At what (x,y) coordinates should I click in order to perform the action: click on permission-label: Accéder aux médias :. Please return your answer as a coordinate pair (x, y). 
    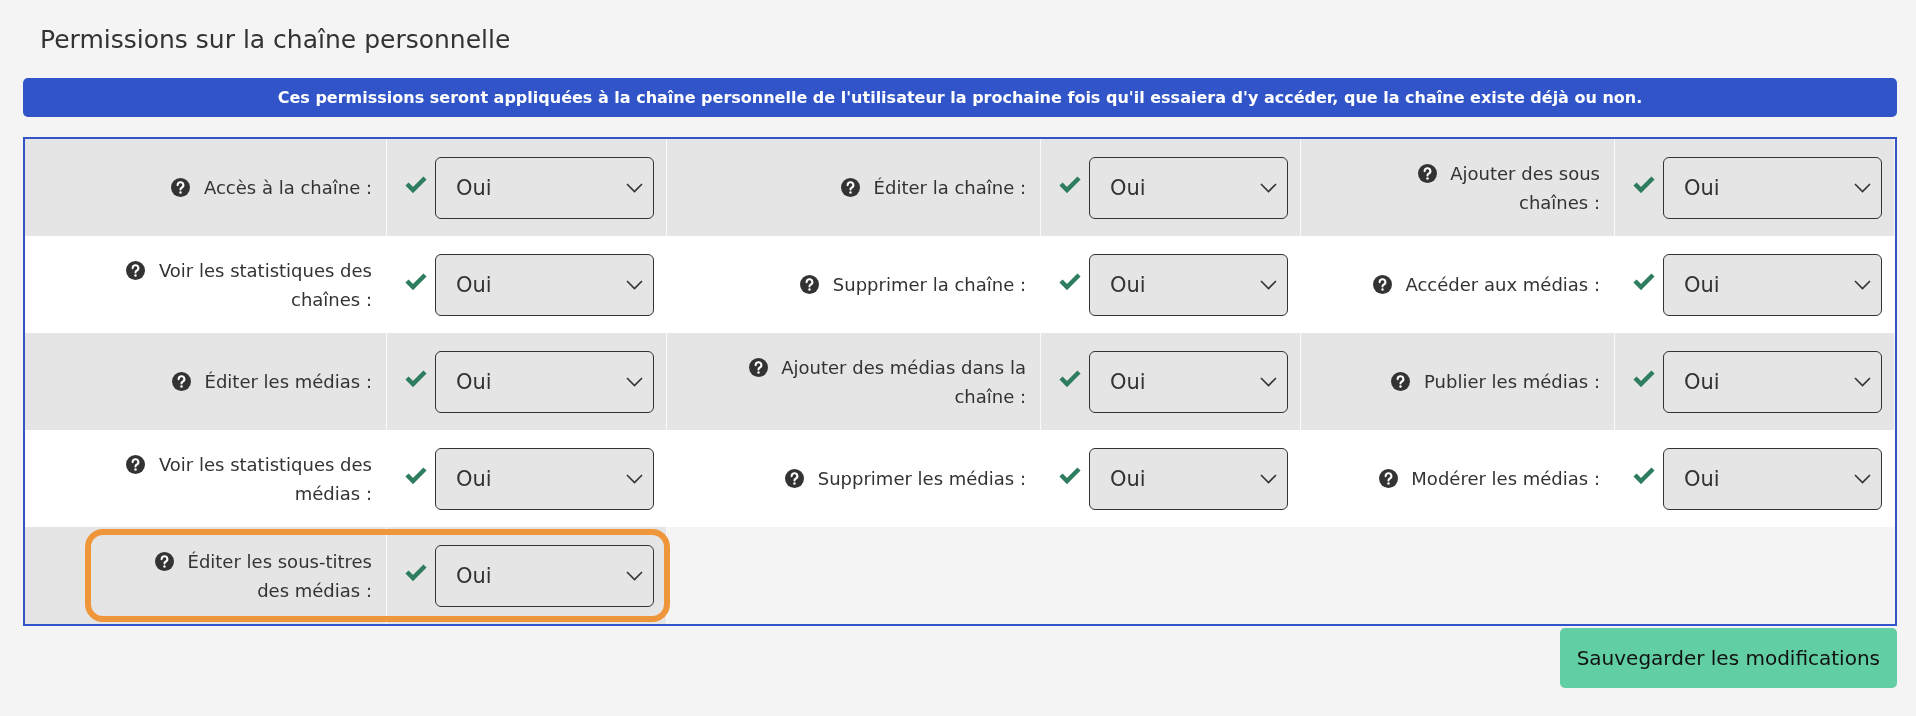
    Looking at the image, I should click on (1502, 284).